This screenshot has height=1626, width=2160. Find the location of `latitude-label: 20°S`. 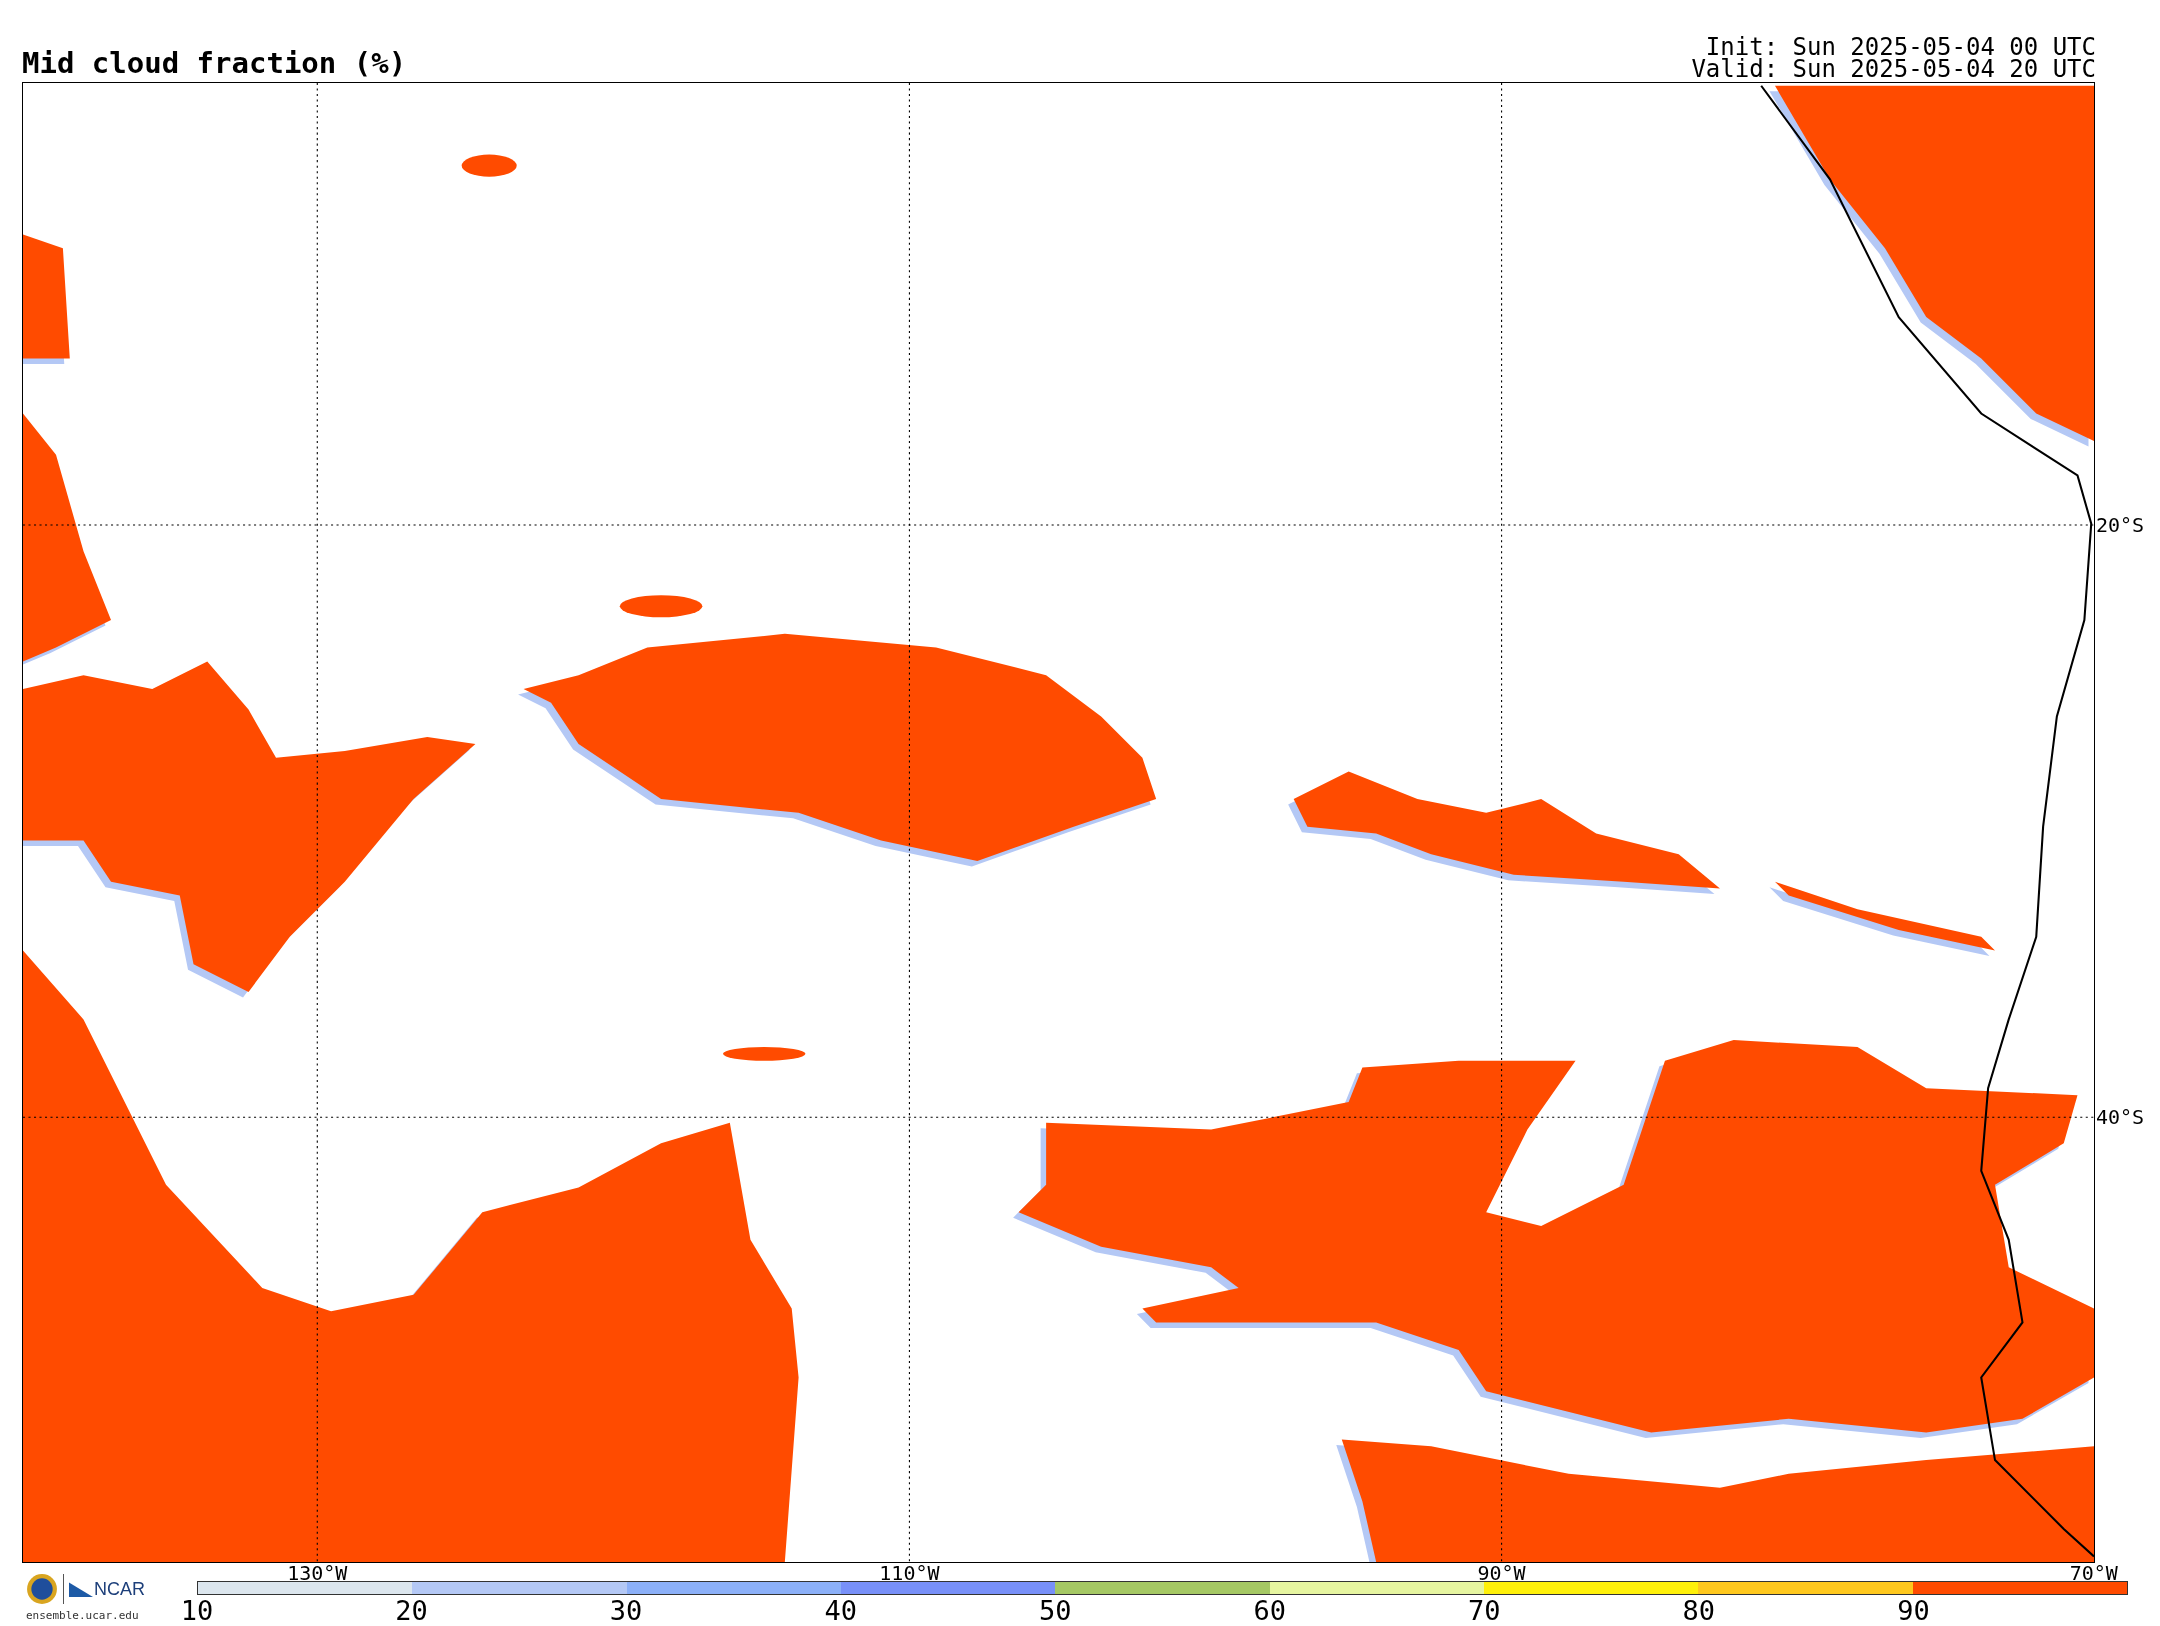

latitude-label: 20°S is located at coordinates (2120, 525).